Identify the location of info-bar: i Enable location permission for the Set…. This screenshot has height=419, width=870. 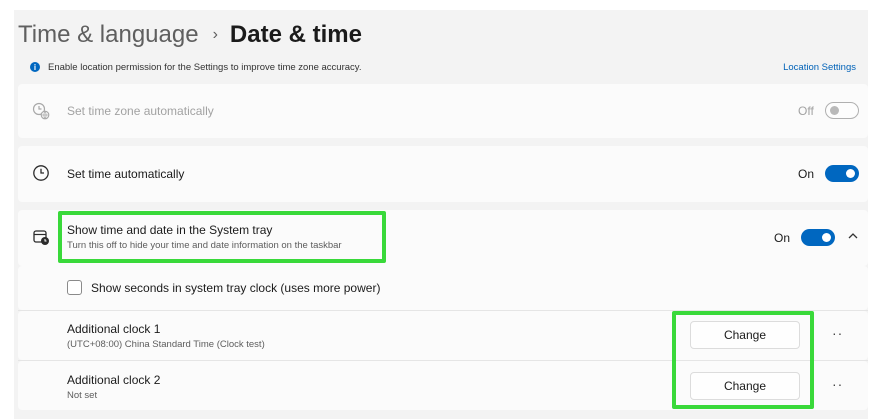
(441, 67).